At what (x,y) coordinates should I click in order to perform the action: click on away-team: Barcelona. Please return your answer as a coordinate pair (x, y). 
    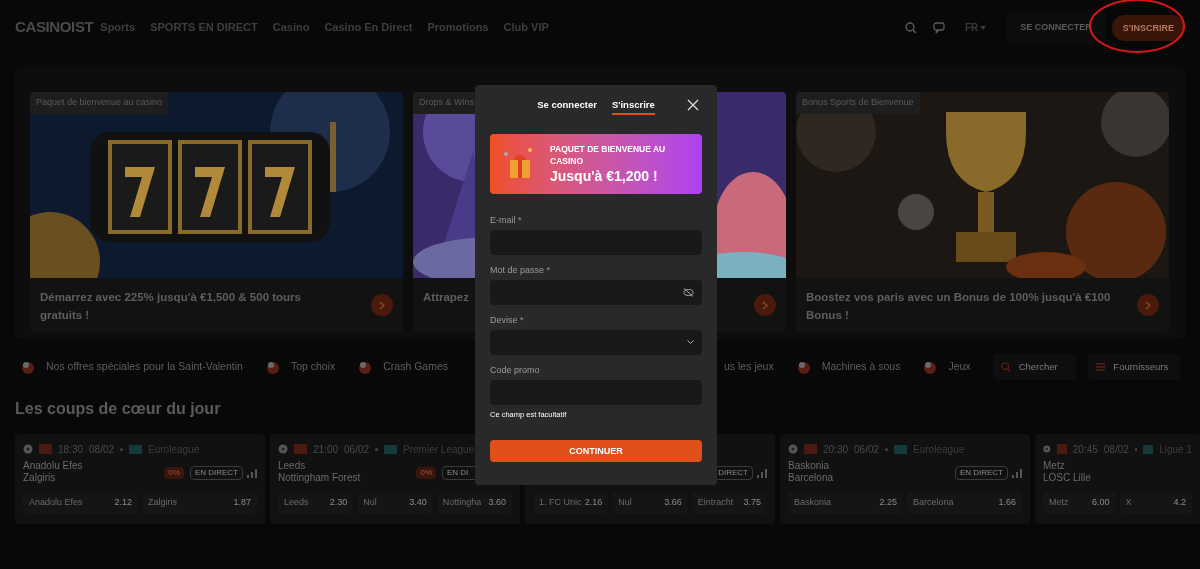
    Looking at the image, I should click on (811, 478).